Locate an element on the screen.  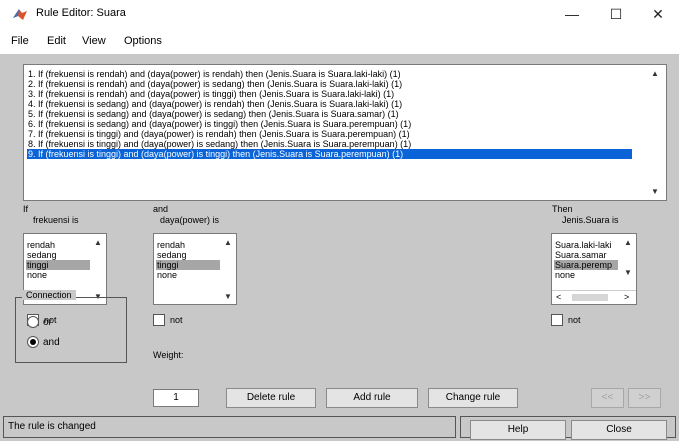
change-rule-button: Change rule is located at coordinates (473, 398).